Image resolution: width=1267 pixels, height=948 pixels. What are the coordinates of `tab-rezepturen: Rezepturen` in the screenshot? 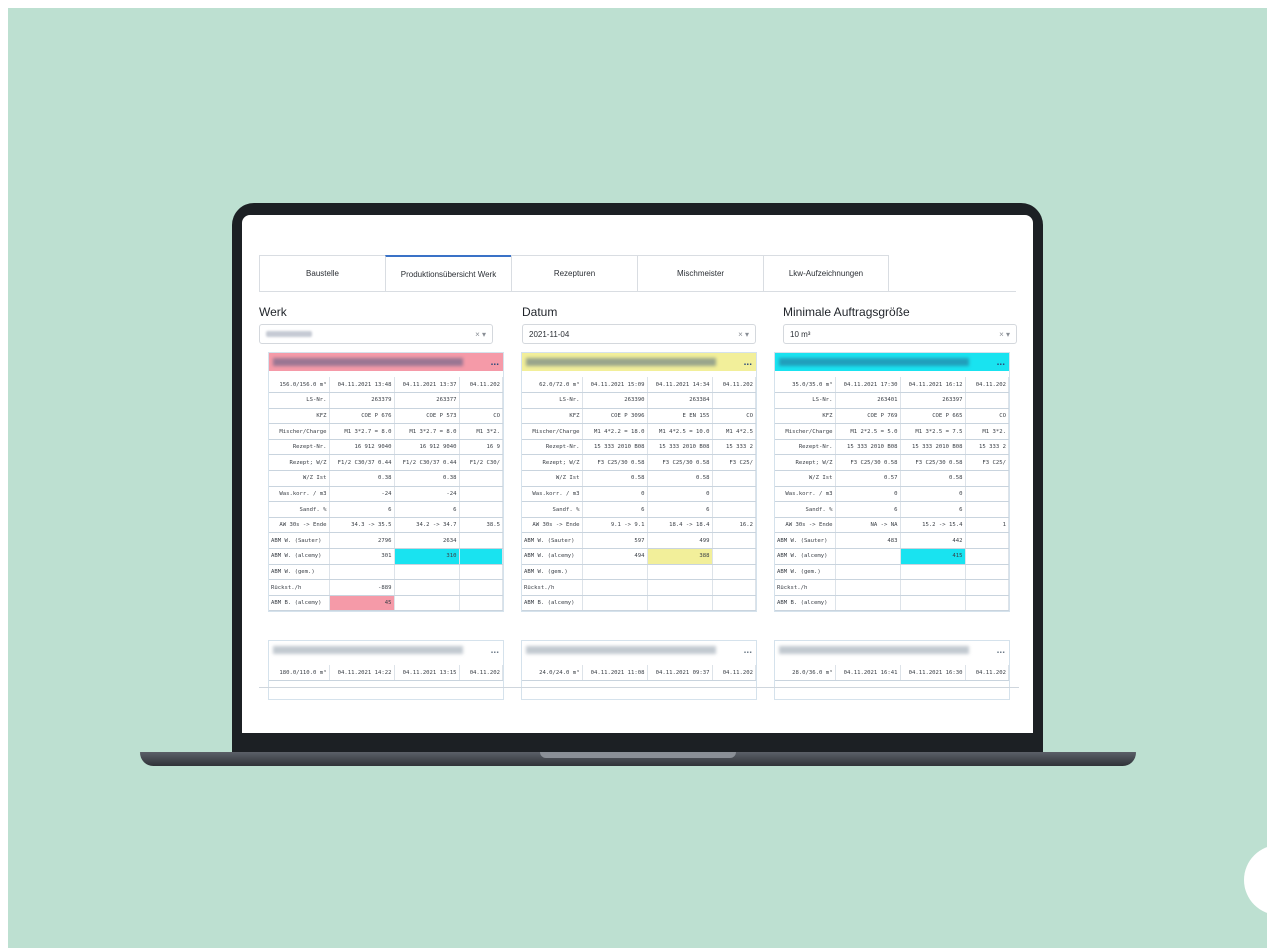 It's located at (574, 273).